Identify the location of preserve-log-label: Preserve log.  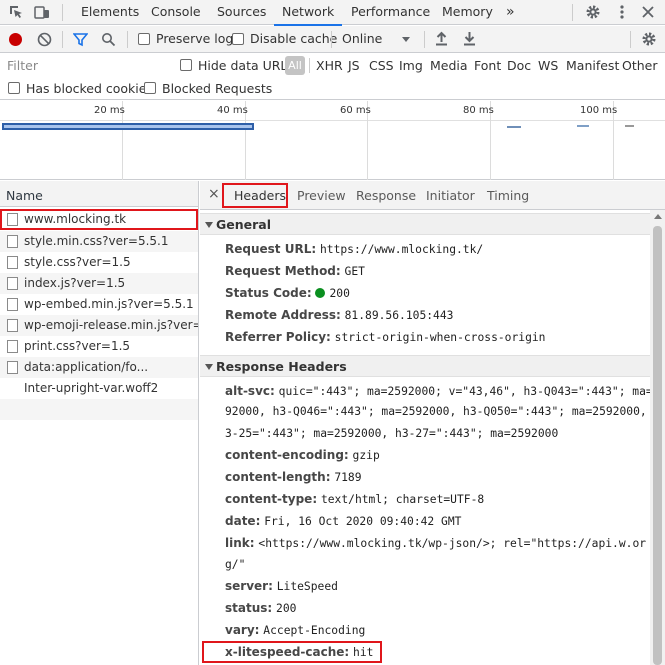
(194, 38).